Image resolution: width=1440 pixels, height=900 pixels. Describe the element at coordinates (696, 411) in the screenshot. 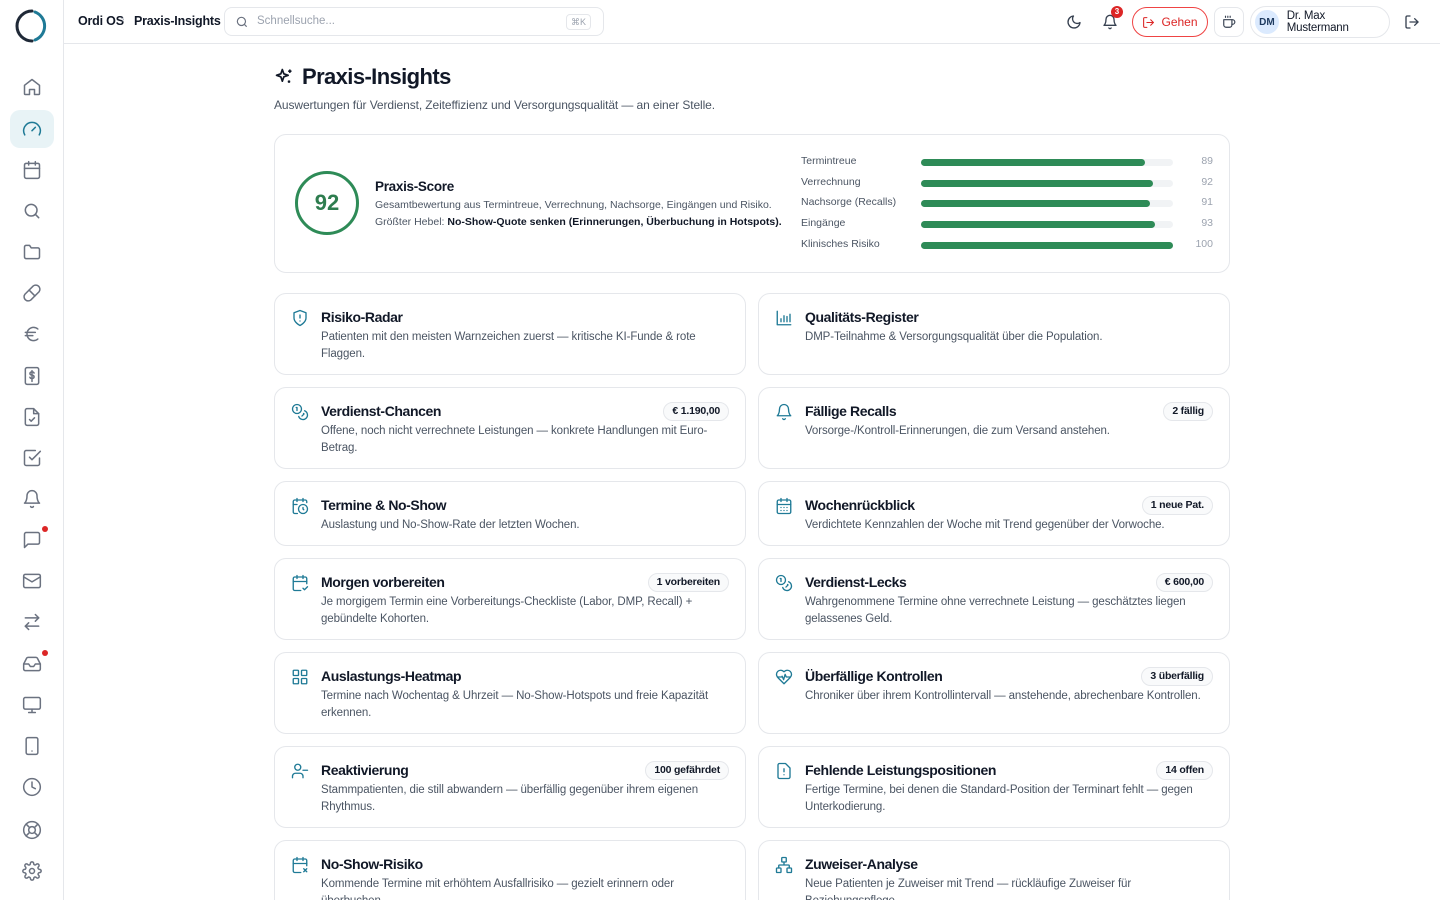

I see `card-badge: € 1.190,00` at that location.